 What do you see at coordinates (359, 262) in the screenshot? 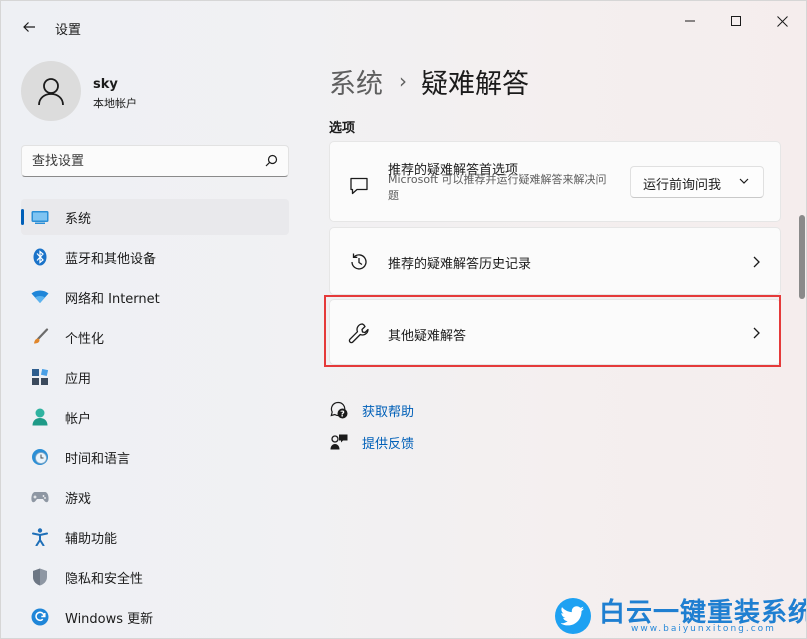
I see `history-icon` at bounding box center [359, 262].